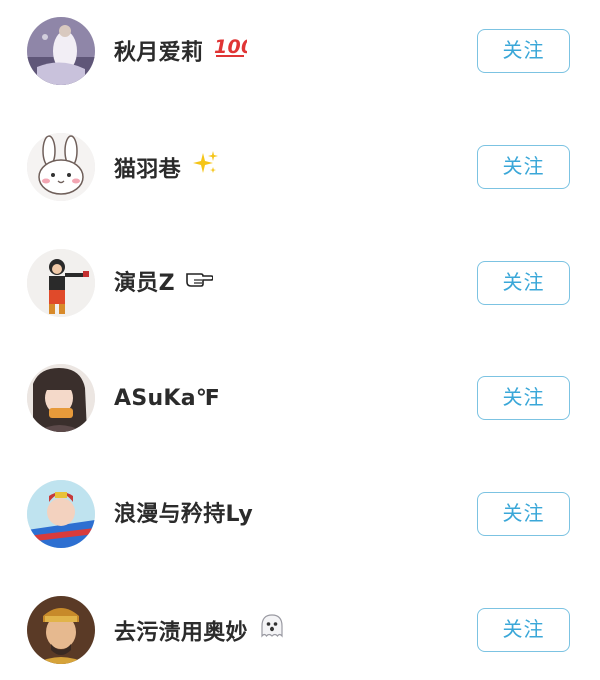 The height and width of the screenshot is (680, 600). I want to click on pointing-hand-icon, so click(199, 282).